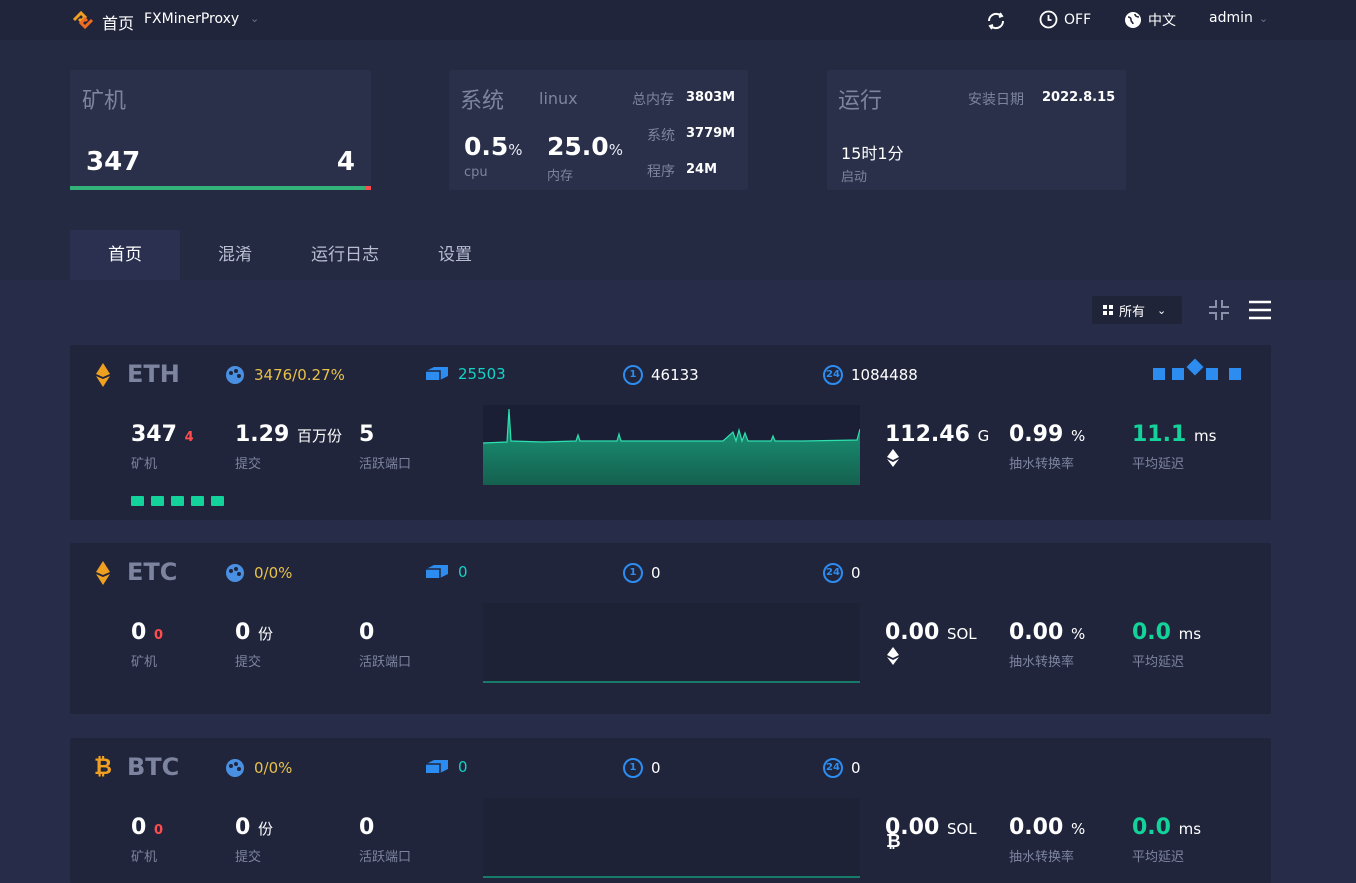 The width and height of the screenshot is (1356, 883). Describe the element at coordinates (661, 172) in the screenshot. I see `prog-mem-label: 程序` at that location.